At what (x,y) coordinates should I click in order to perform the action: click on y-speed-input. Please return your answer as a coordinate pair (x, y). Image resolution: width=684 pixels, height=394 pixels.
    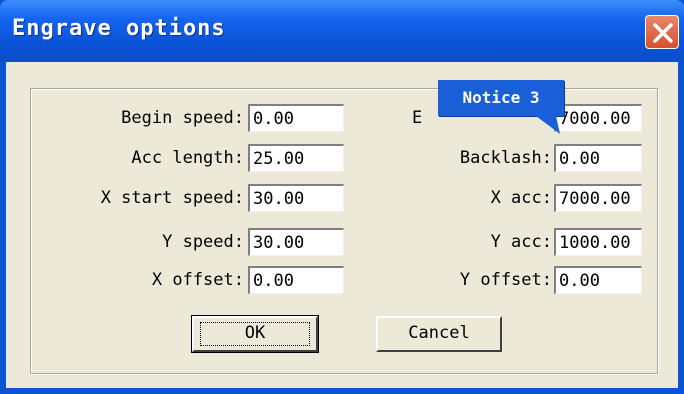
    Looking at the image, I should click on (296, 242).